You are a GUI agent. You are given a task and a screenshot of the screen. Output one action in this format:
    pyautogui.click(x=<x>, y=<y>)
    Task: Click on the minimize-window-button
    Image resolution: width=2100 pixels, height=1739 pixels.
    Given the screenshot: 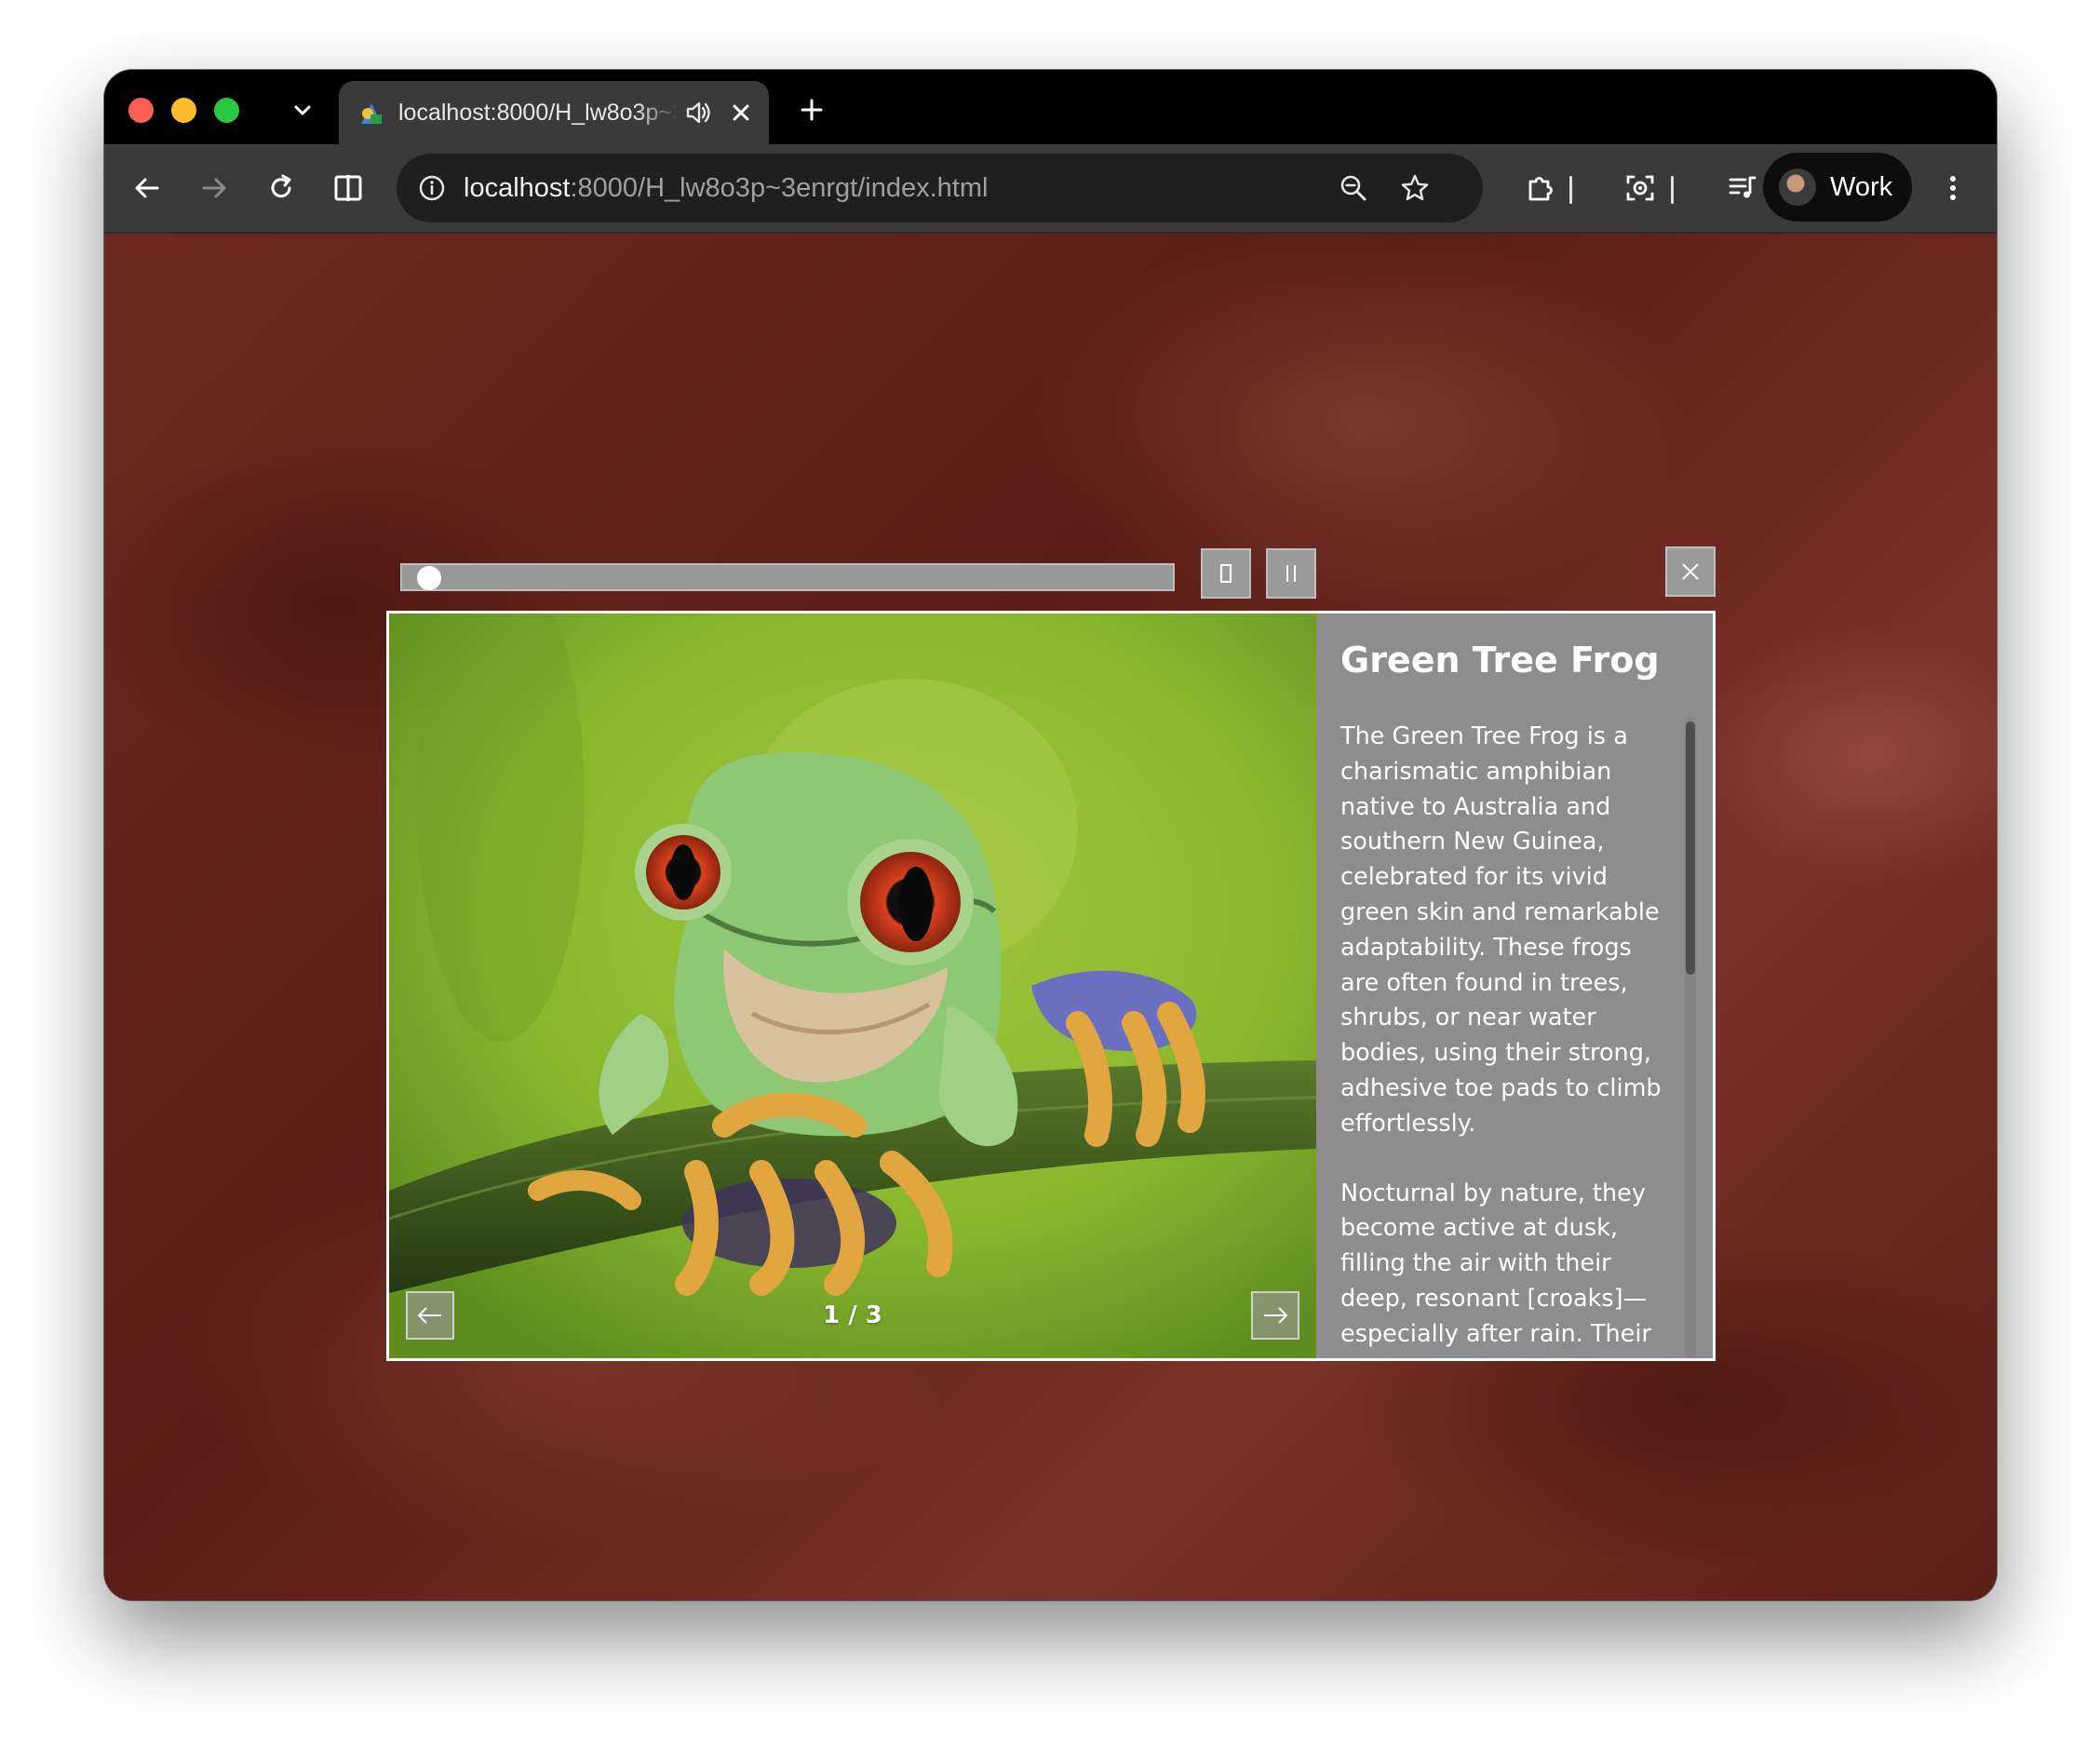 What is the action you would take?
    pyautogui.click(x=183, y=110)
    